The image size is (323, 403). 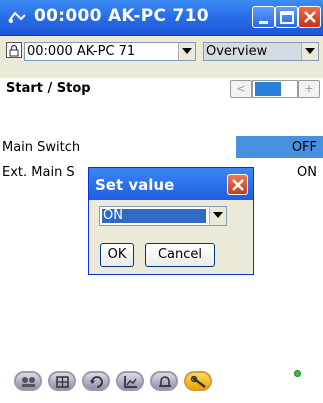 What do you see at coordinates (135, 185) in the screenshot?
I see `dialog-title: Set value` at bounding box center [135, 185].